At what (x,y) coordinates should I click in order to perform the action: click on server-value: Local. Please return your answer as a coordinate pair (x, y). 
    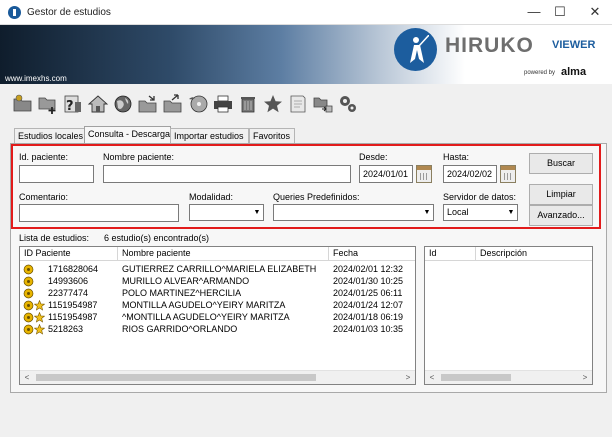
    Looking at the image, I should click on (458, 212).